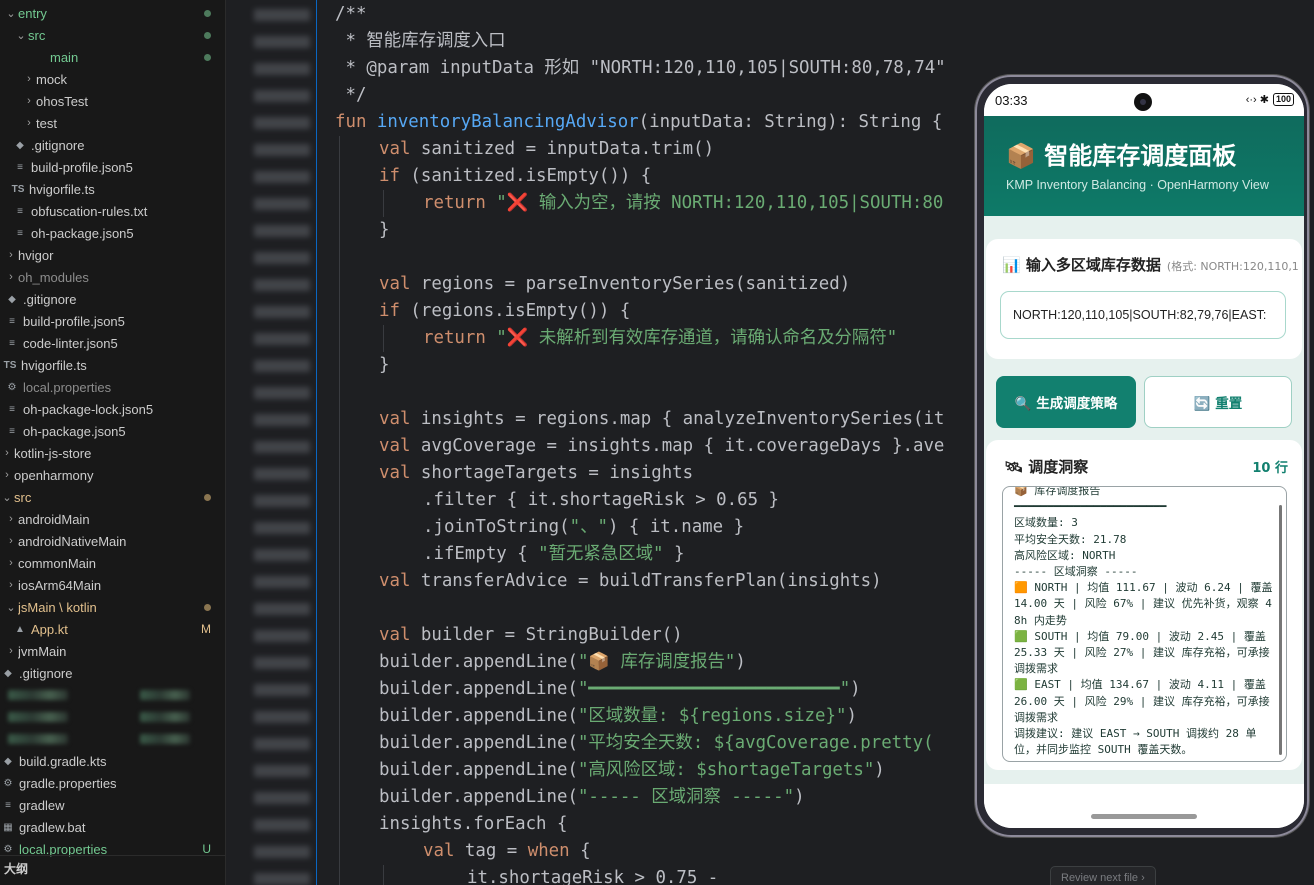  Describe the element at coordinates (112, 343) in the screenshot. I see `tree-item: ≡ code-linter.json5` at that location.